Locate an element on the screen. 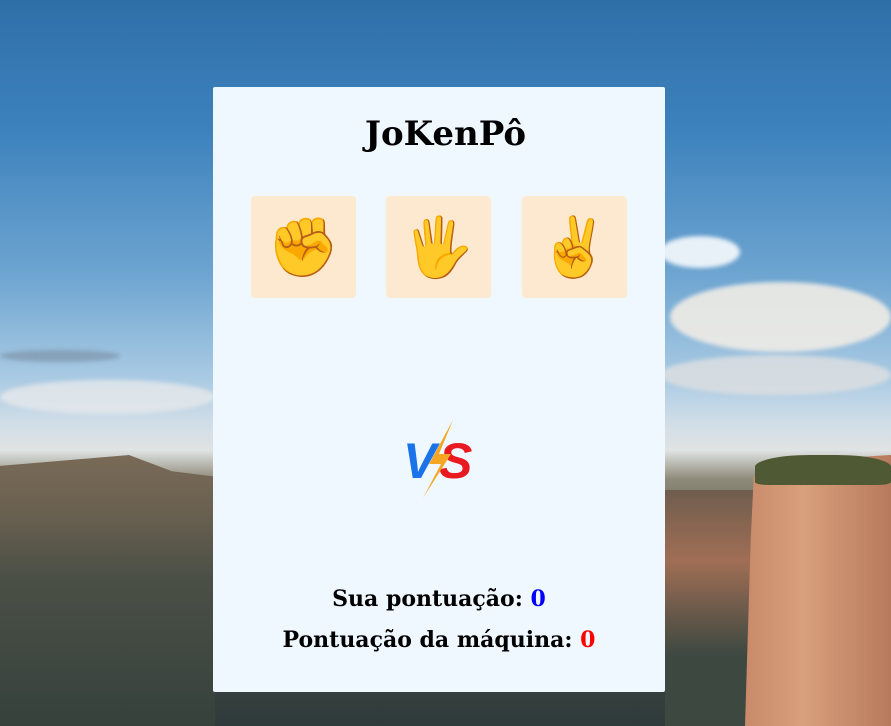  machine-score: Pontuação da máquina: 0 is located at coordinates (439, 640).